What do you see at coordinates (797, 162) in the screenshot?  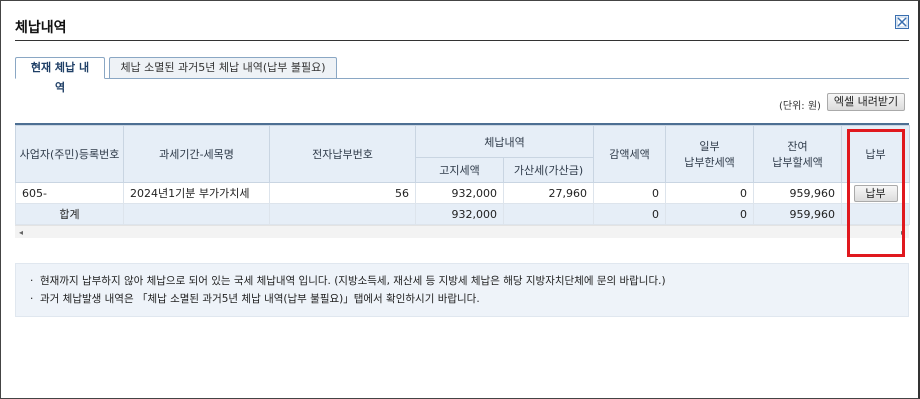 I see `col-remaining-line2: 납부할세액` at bounding box center [797, 162].